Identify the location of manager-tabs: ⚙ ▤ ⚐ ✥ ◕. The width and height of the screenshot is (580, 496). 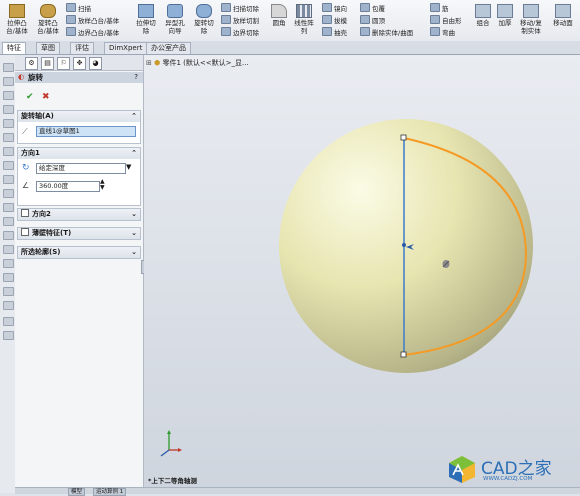
(79, 63).